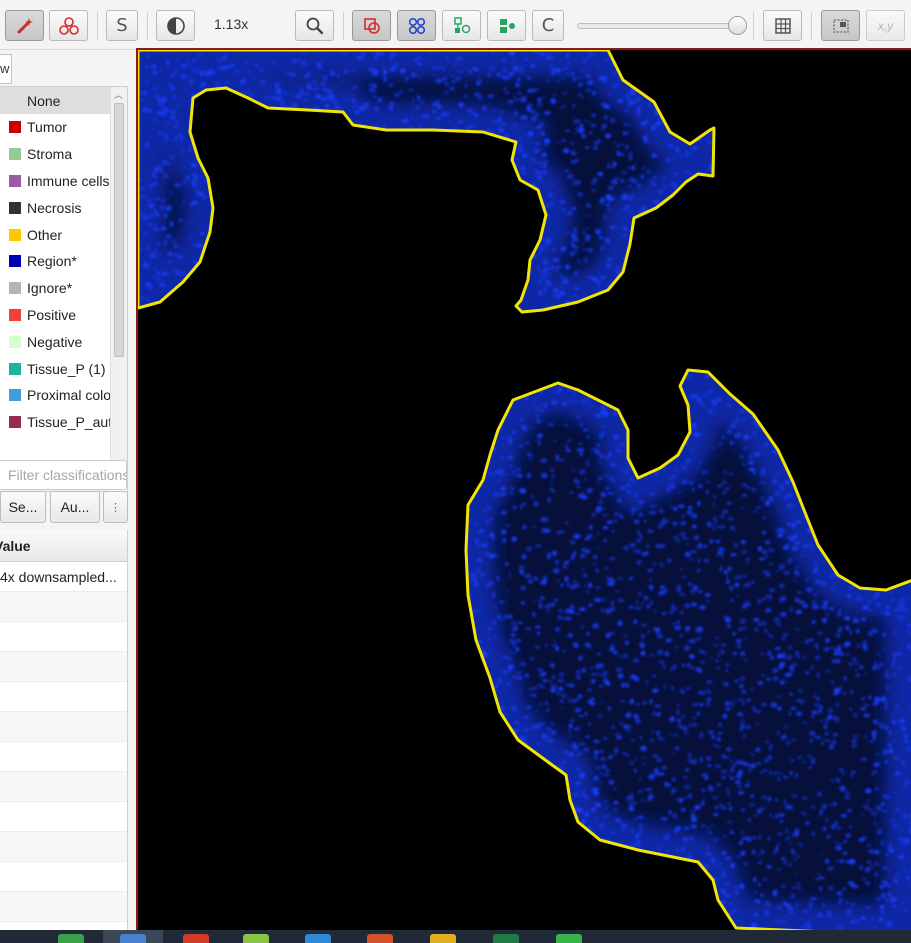  I want to click on grid-icon, so click(783, 26).